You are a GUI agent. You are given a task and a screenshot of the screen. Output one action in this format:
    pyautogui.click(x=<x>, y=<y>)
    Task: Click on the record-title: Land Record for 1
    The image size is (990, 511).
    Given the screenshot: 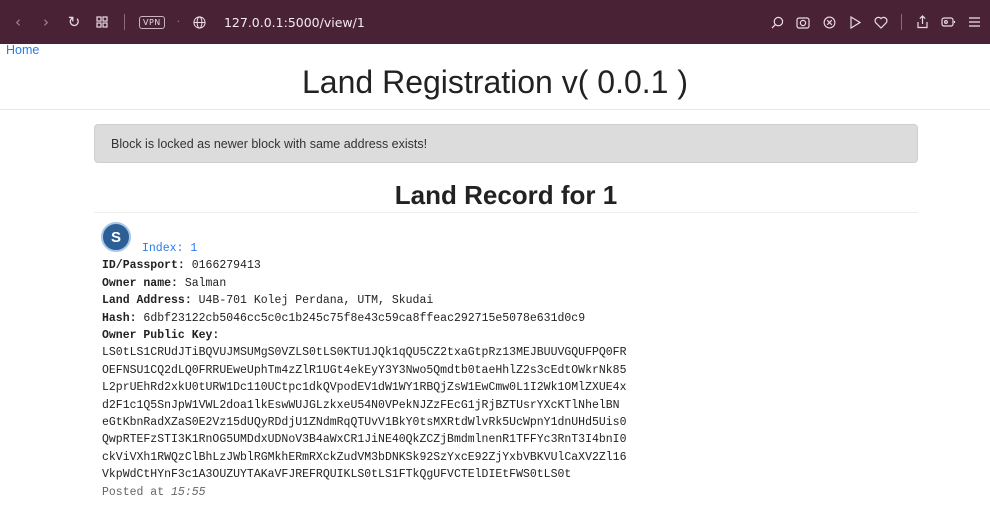 What is the action you would take?
    pyautogui.click(x=506, y=195)
    